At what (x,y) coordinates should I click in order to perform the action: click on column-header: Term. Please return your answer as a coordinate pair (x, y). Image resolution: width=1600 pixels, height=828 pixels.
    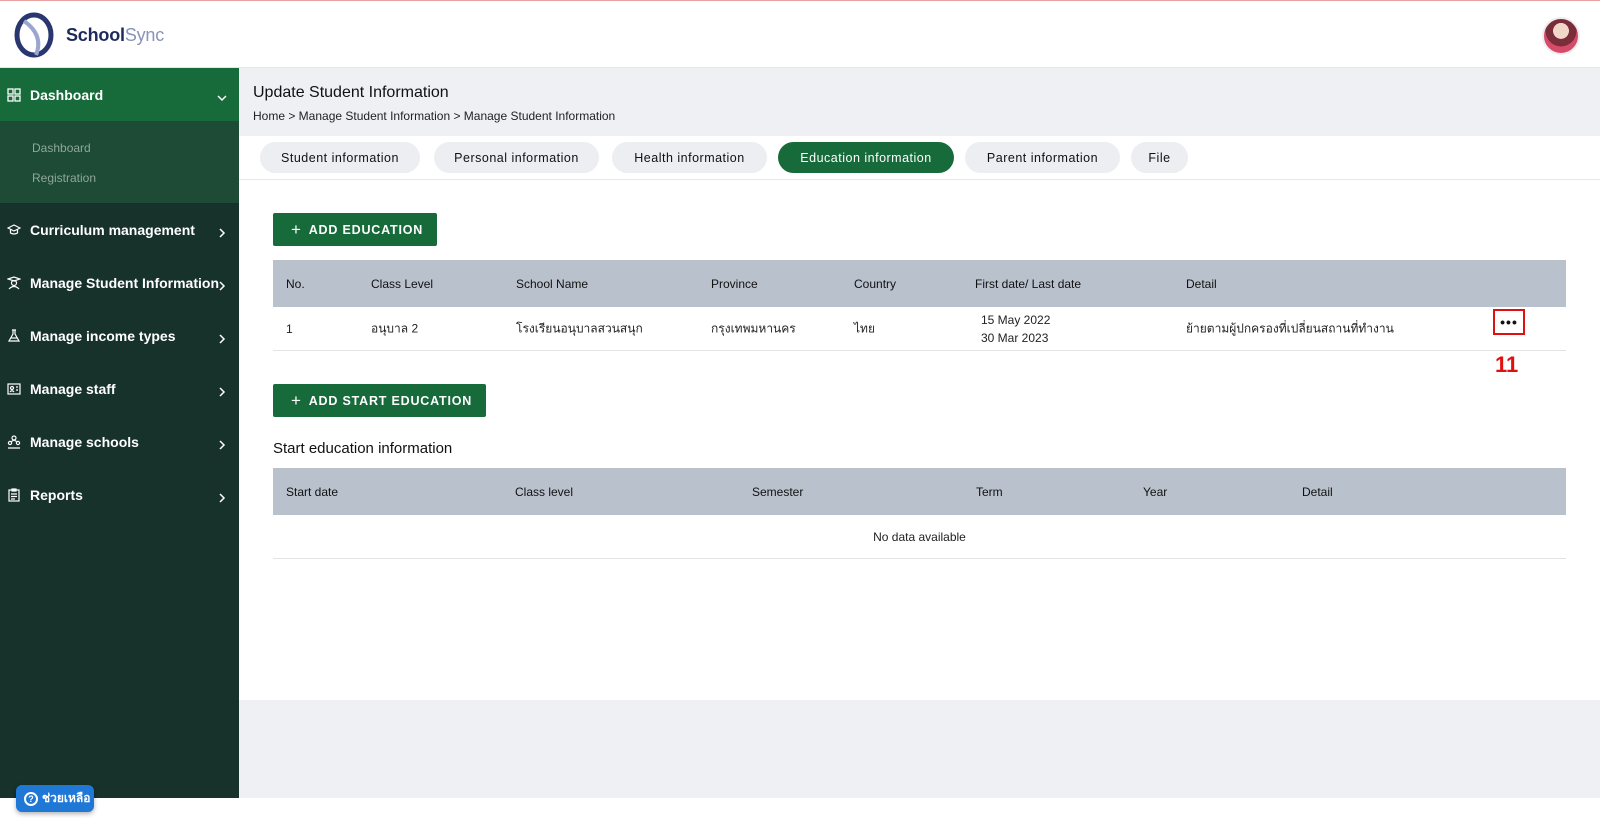
    Looking at the image, I should click on (989, 491).